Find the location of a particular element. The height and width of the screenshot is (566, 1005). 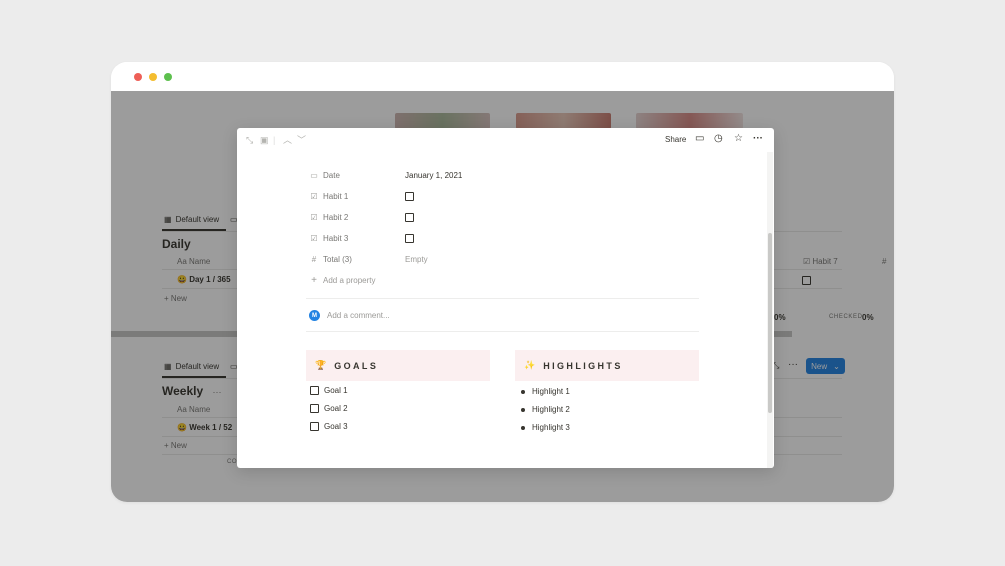

list-item-label: Highlight 3 is located at coordinates (551, 427).